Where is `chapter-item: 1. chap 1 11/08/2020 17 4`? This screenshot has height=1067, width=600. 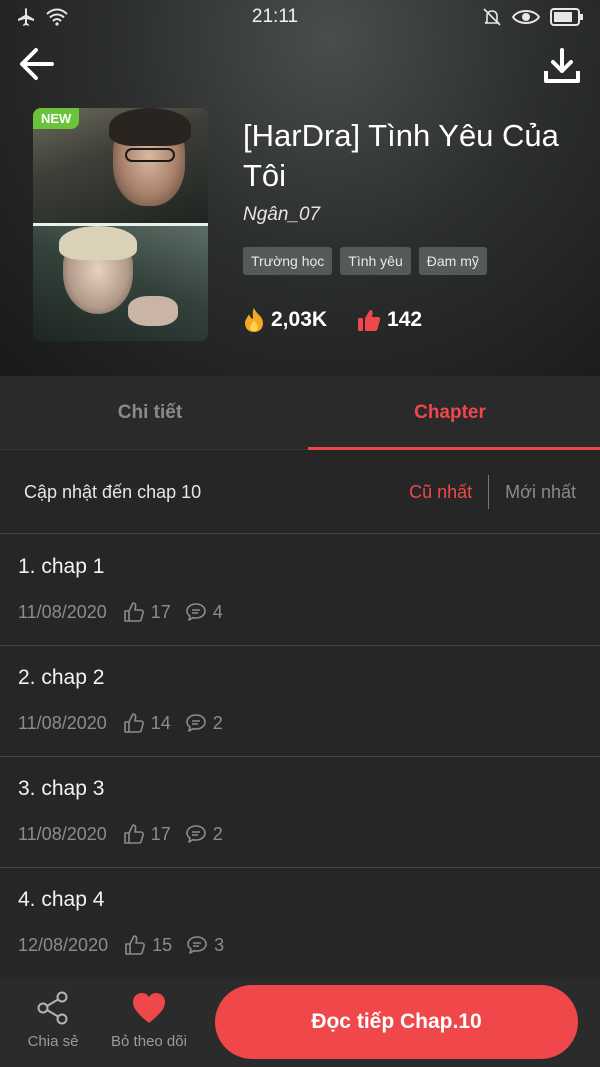 chapter-item: 1. chap 1 11/08/2020 17 4 is located at coordinates (300, 590).